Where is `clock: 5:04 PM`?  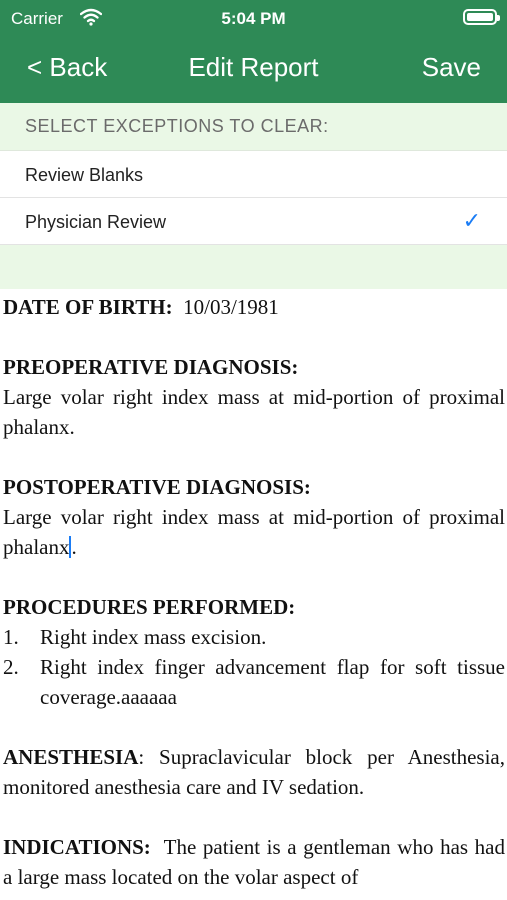
clock: 5:04 PM is located at coordinates (253, 18).